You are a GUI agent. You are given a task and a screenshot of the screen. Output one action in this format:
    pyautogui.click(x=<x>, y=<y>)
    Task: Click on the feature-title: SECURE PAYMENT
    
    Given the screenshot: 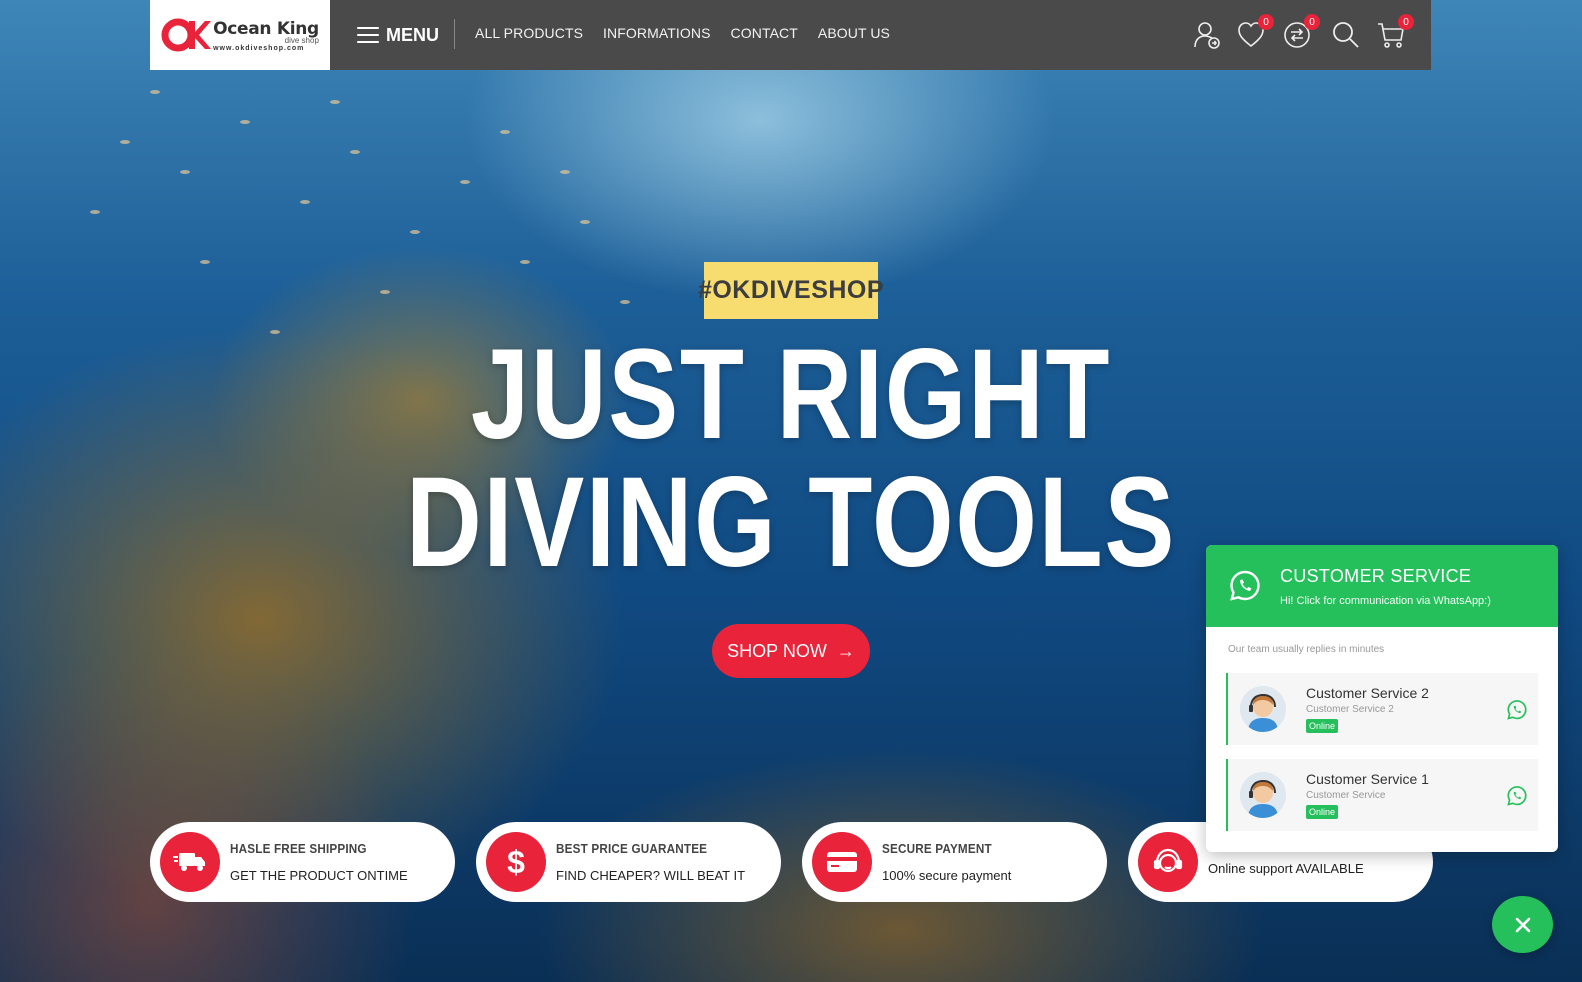 What is the action you would take?
    pyautogui.click(x=937, y=848)
    